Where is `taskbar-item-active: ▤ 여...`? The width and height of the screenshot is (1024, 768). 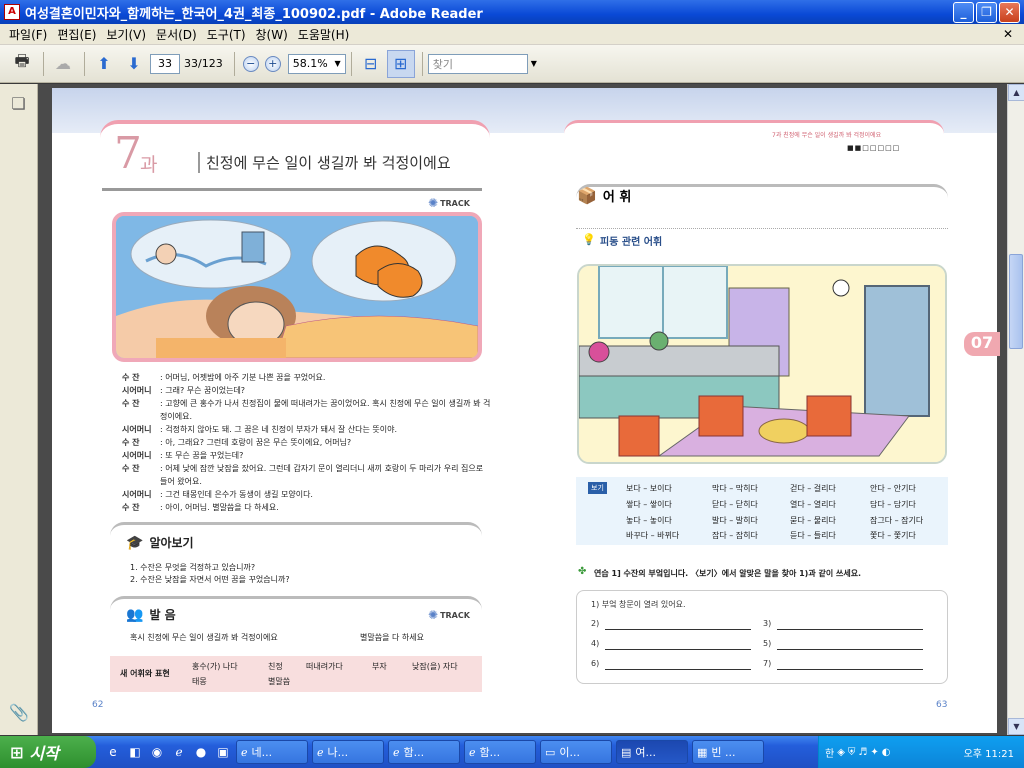
taskbar-item-active: ▤ 여... is located at coordinates (652, 752).